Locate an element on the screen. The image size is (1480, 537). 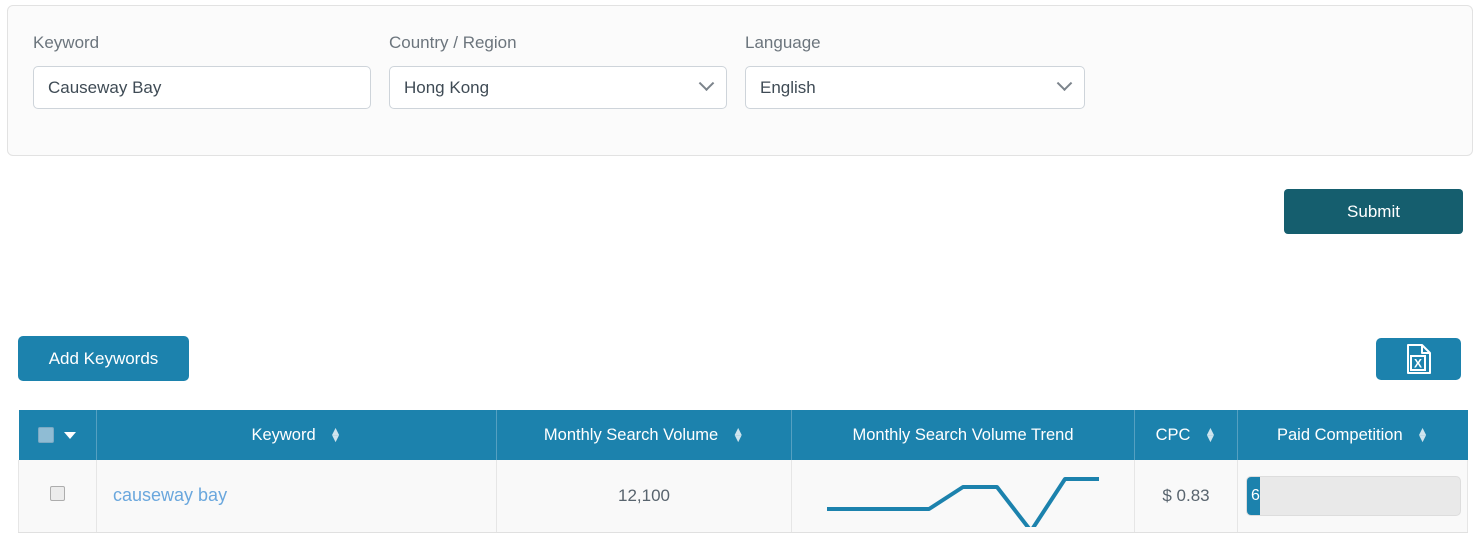
caret-down-icon is located at coordinates (70, 435).